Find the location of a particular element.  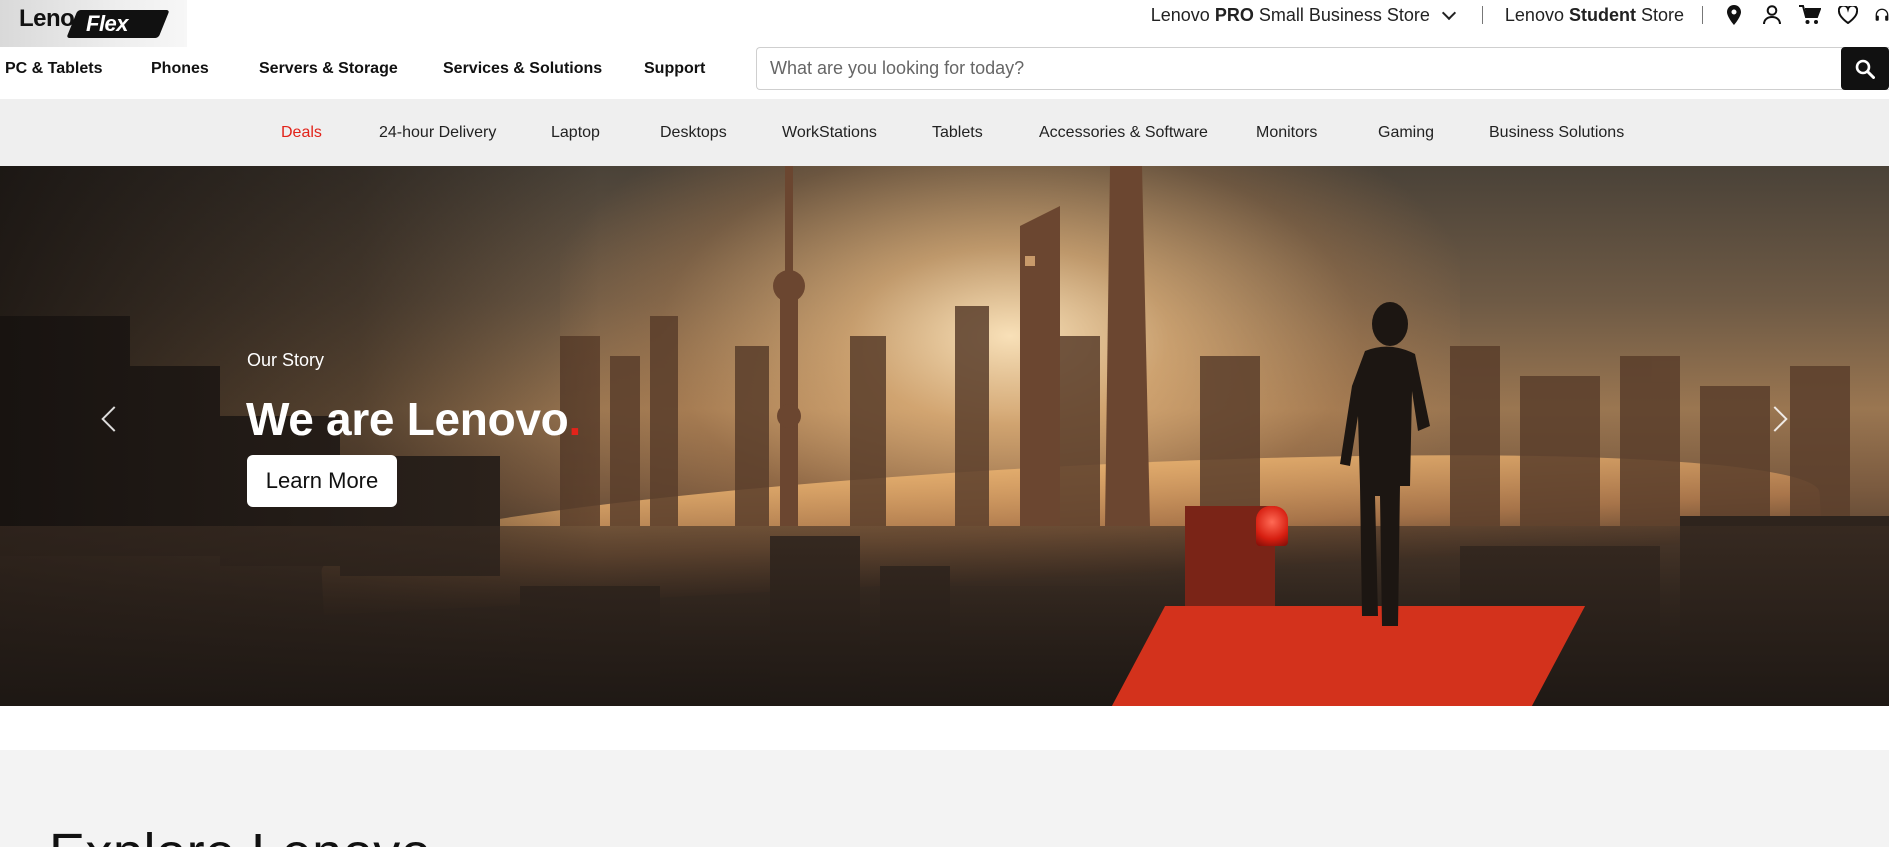

category-laptop: Laptop is located at coordinates (575, 133).